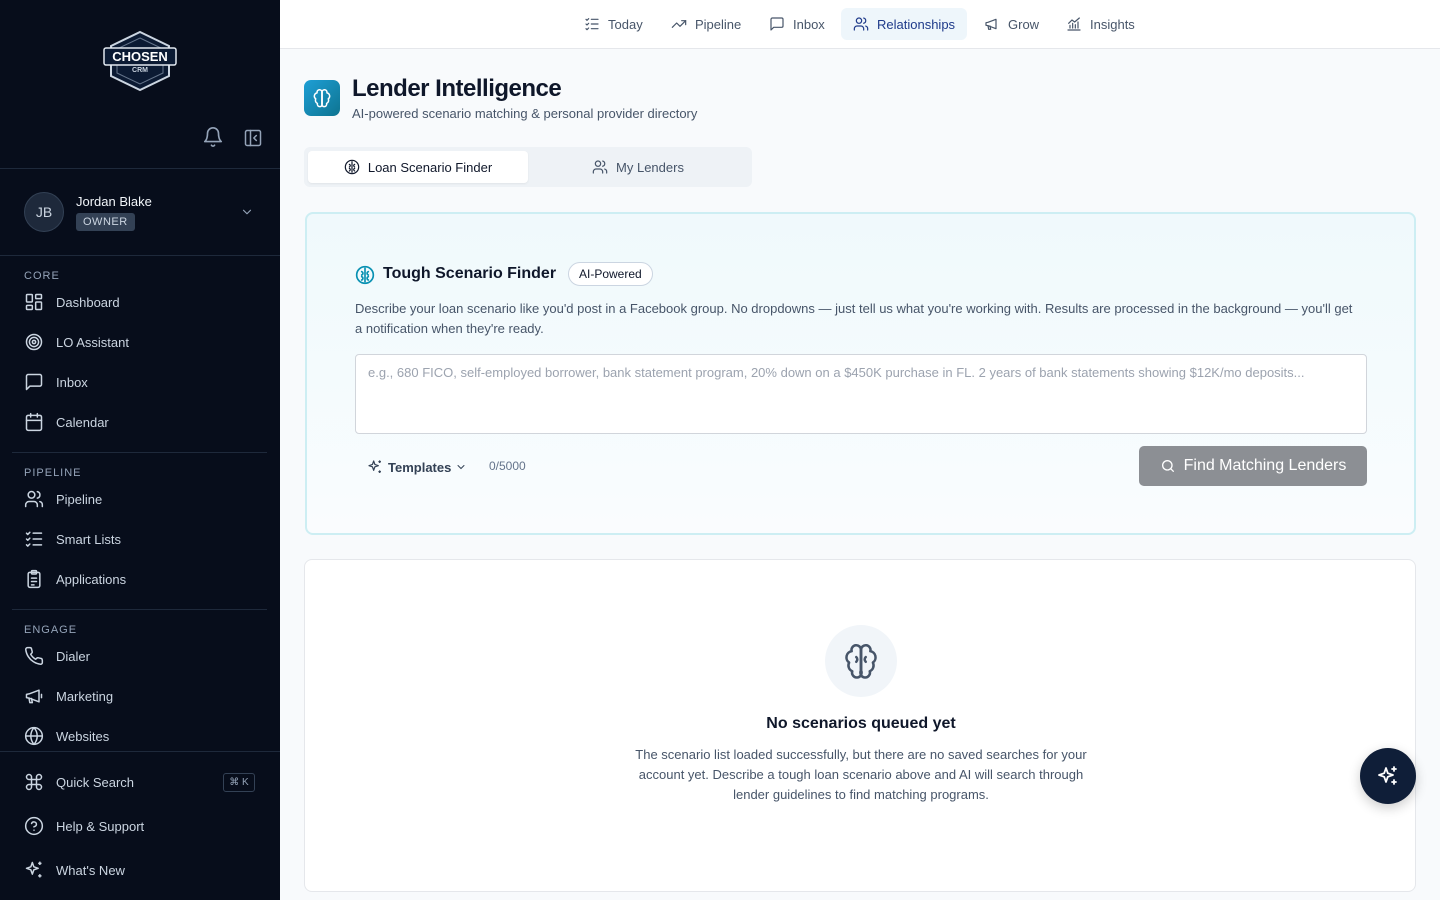  What do you see at coordinates (34, 826) in the screenshot?
I see `help-icon` at bounding box center [34, 826].